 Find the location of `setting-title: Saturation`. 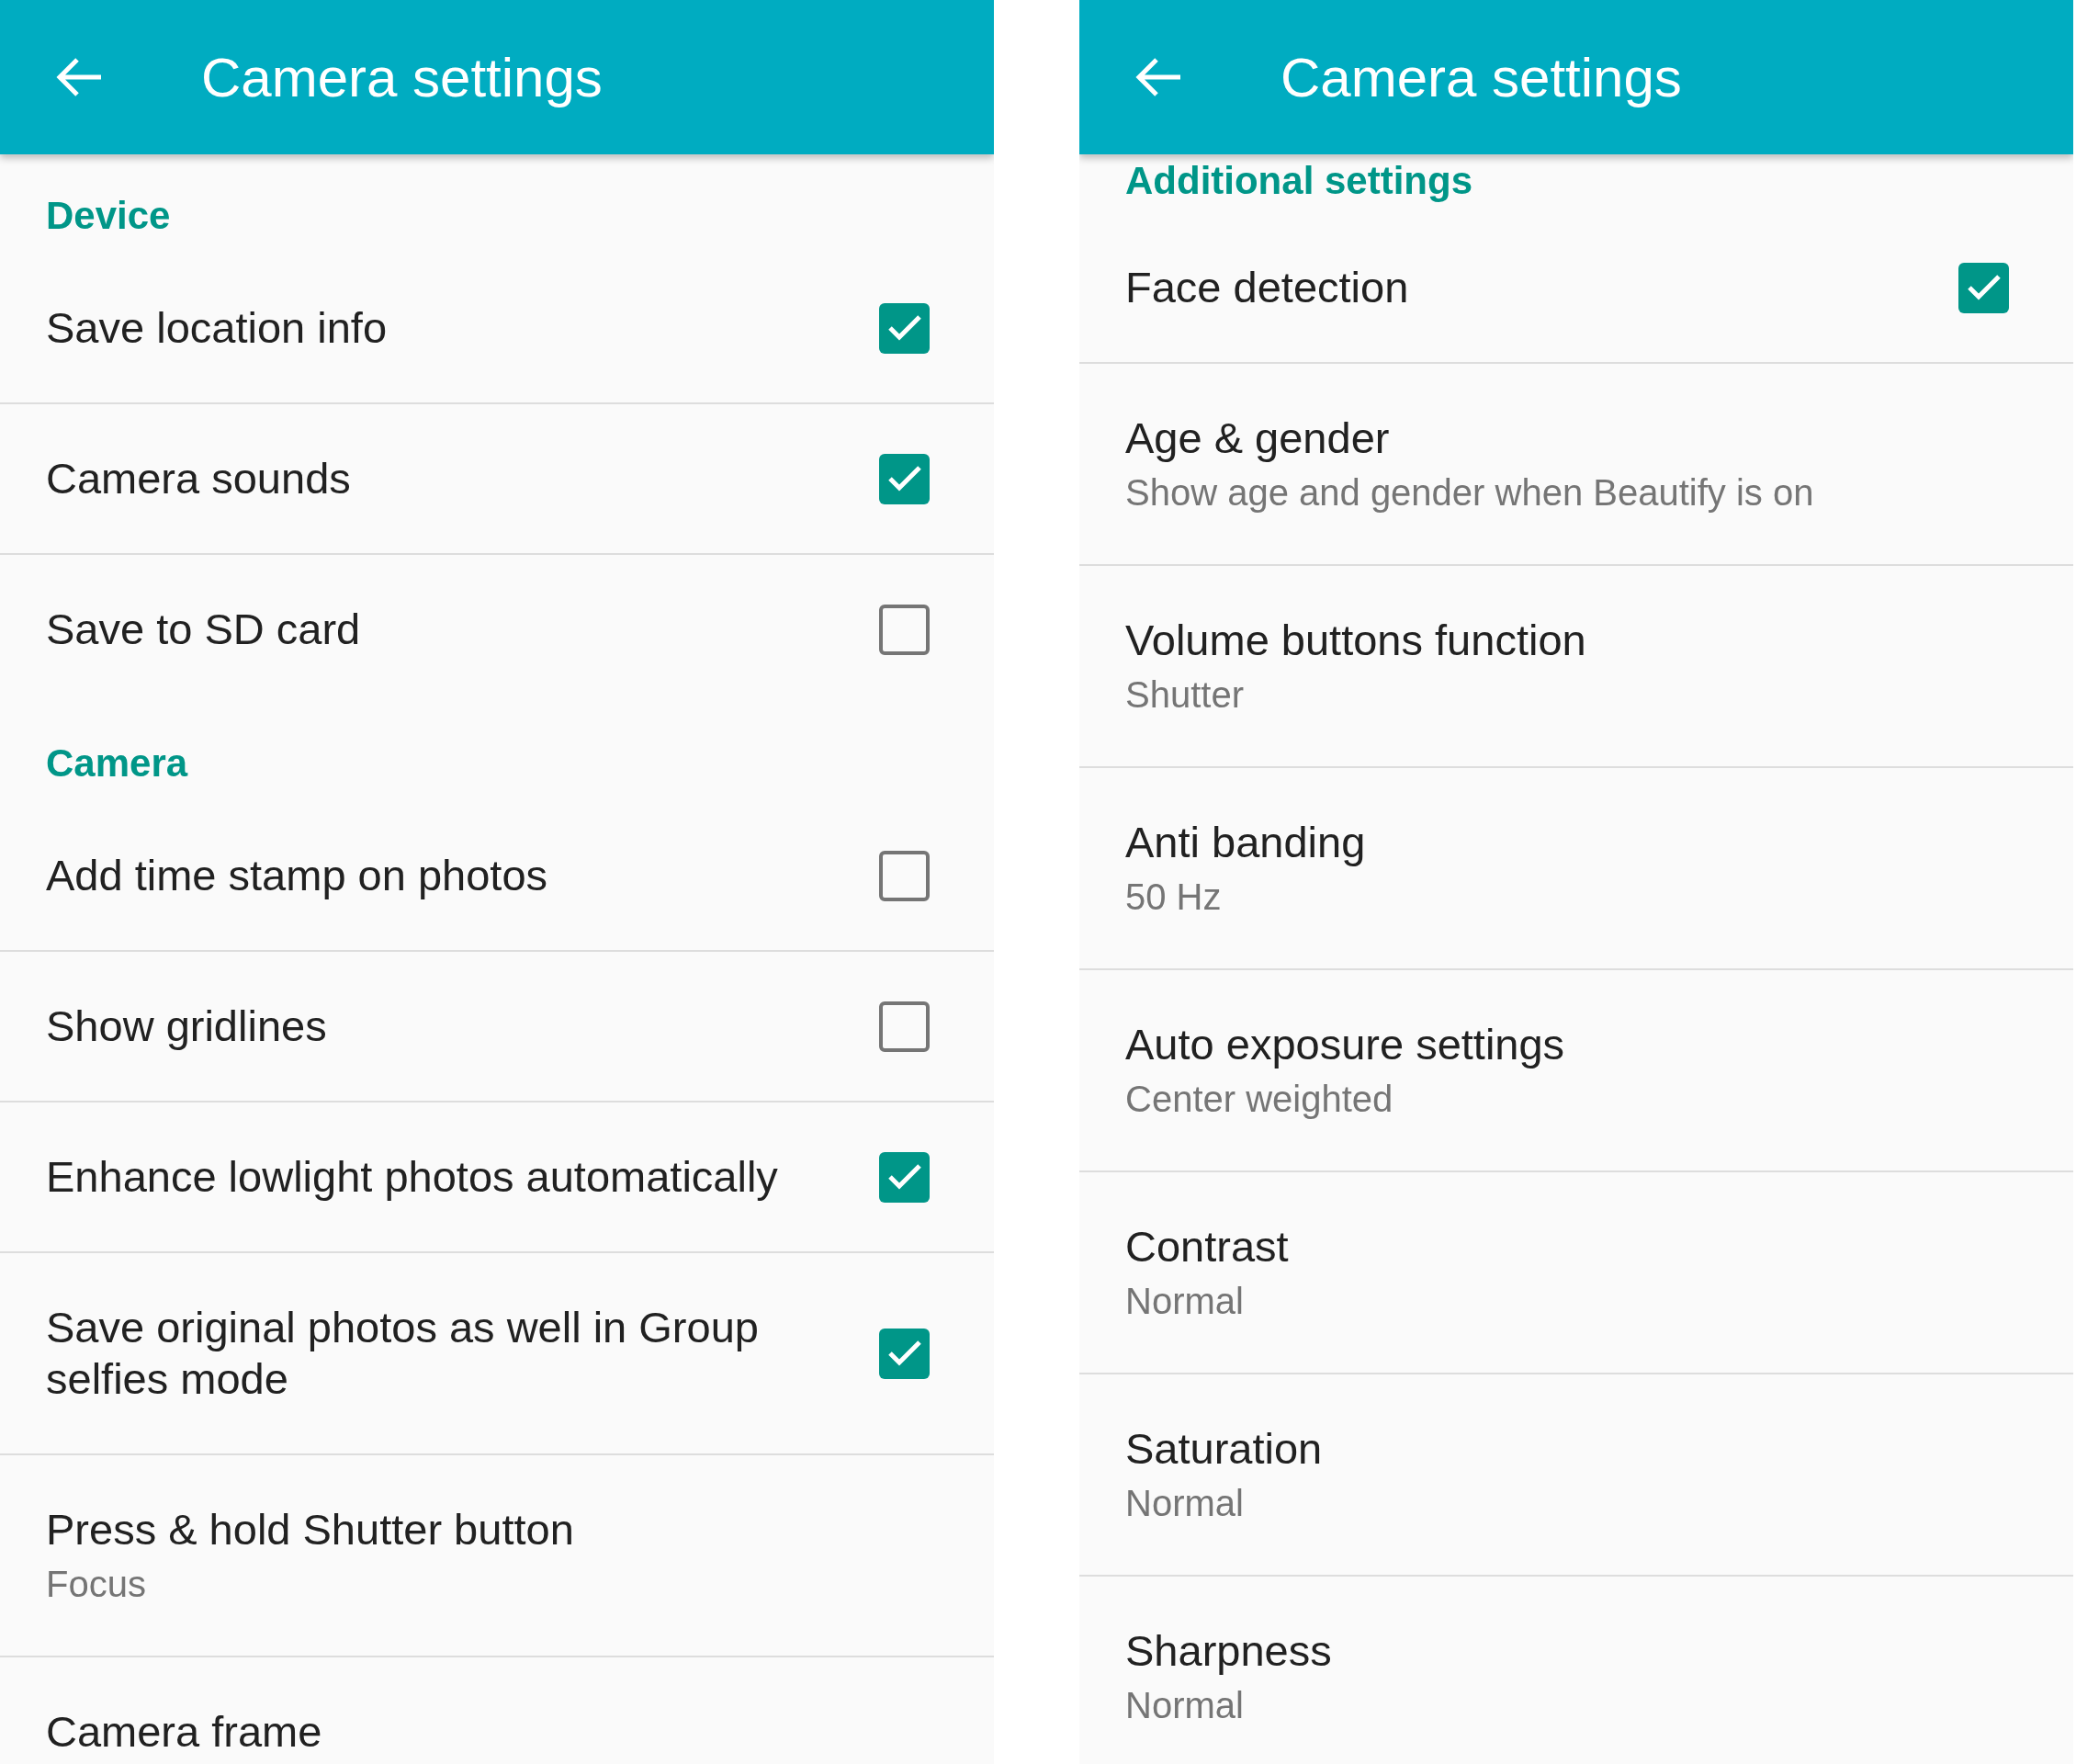

setting-title: Saturation is located at coordinates (1224, 1449).